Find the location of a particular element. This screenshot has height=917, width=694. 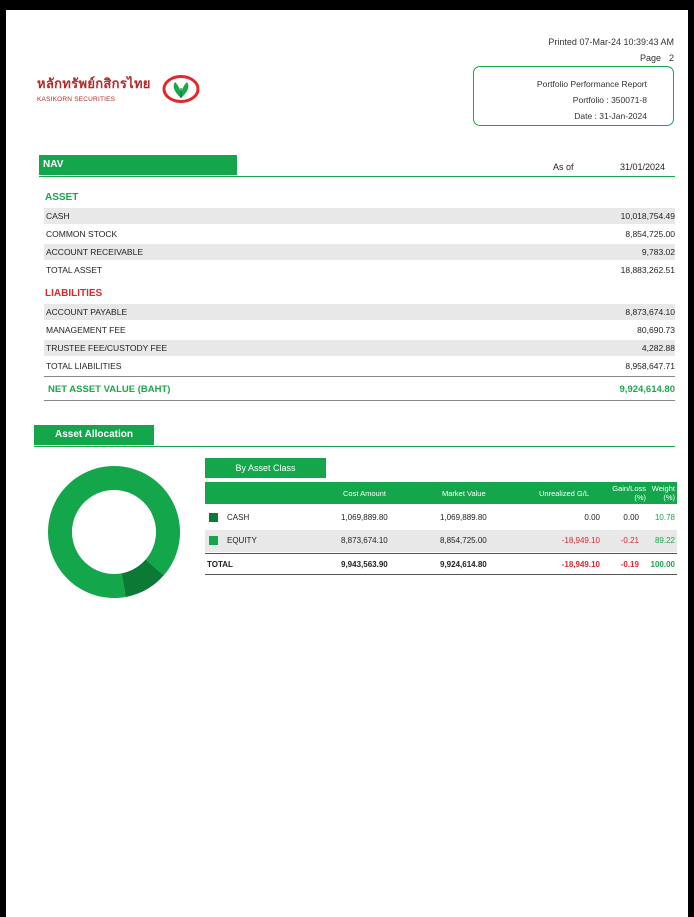

as-of-date: 31/01/2024 is located at coordinates (643, 167).